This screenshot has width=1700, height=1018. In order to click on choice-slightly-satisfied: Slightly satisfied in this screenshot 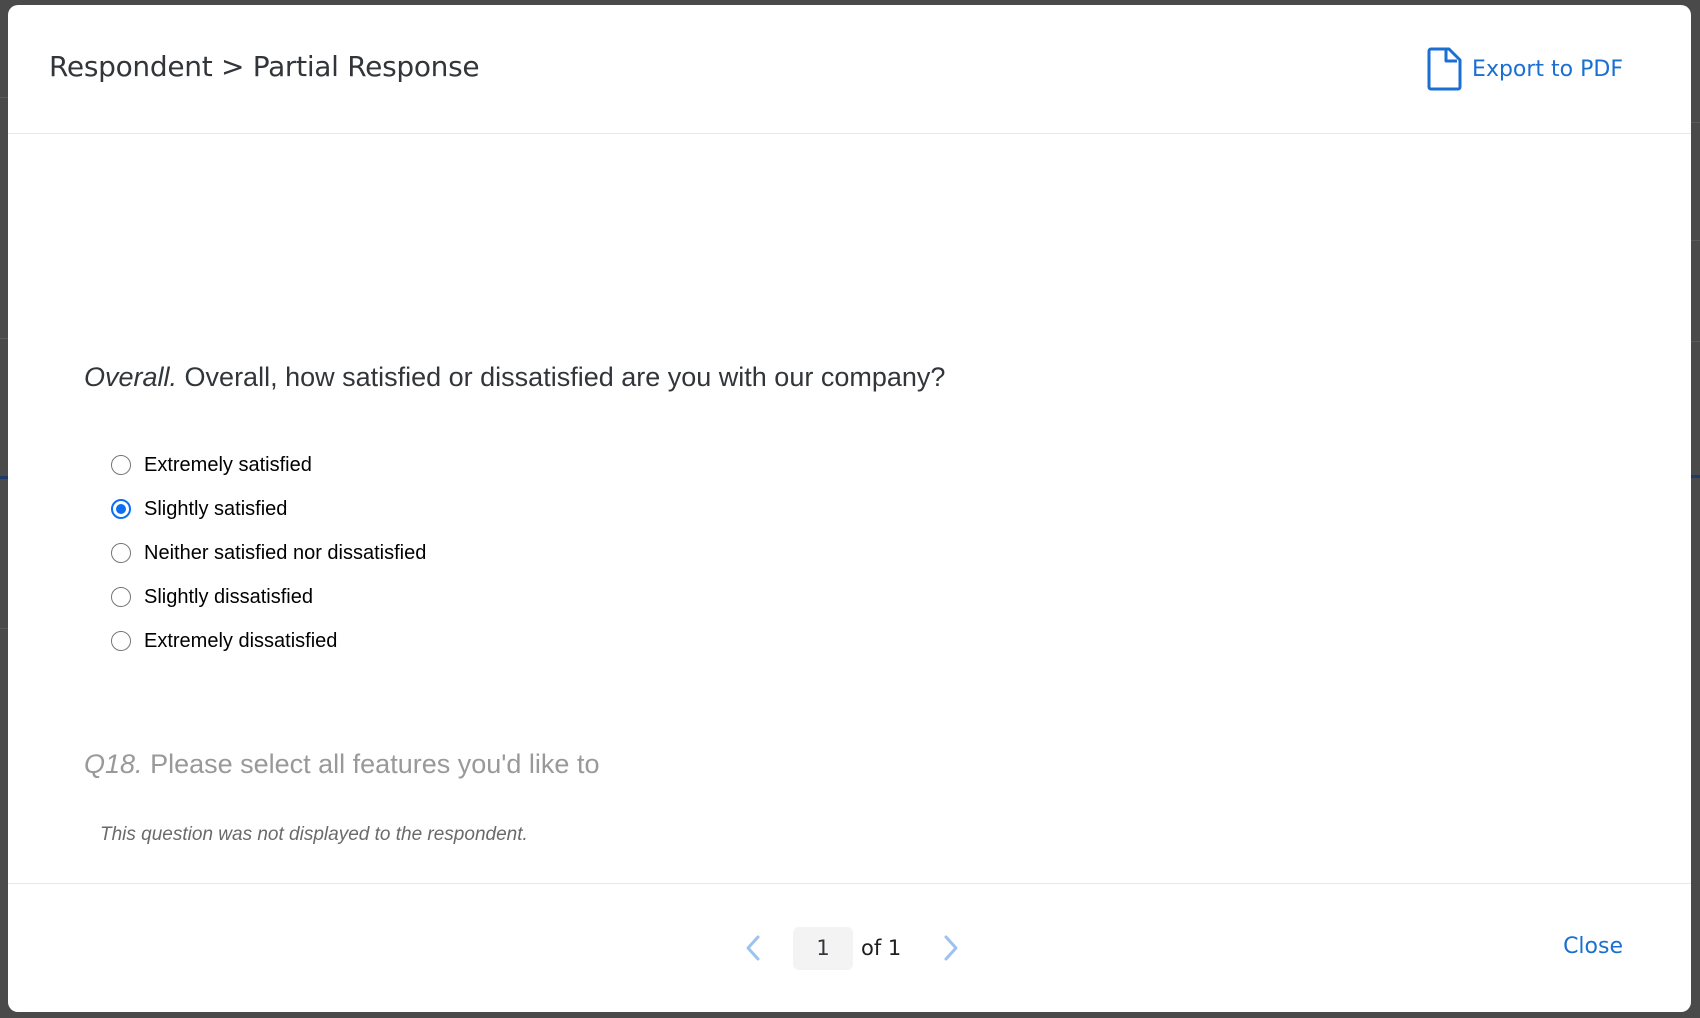, I will do `click(268, 509)`.